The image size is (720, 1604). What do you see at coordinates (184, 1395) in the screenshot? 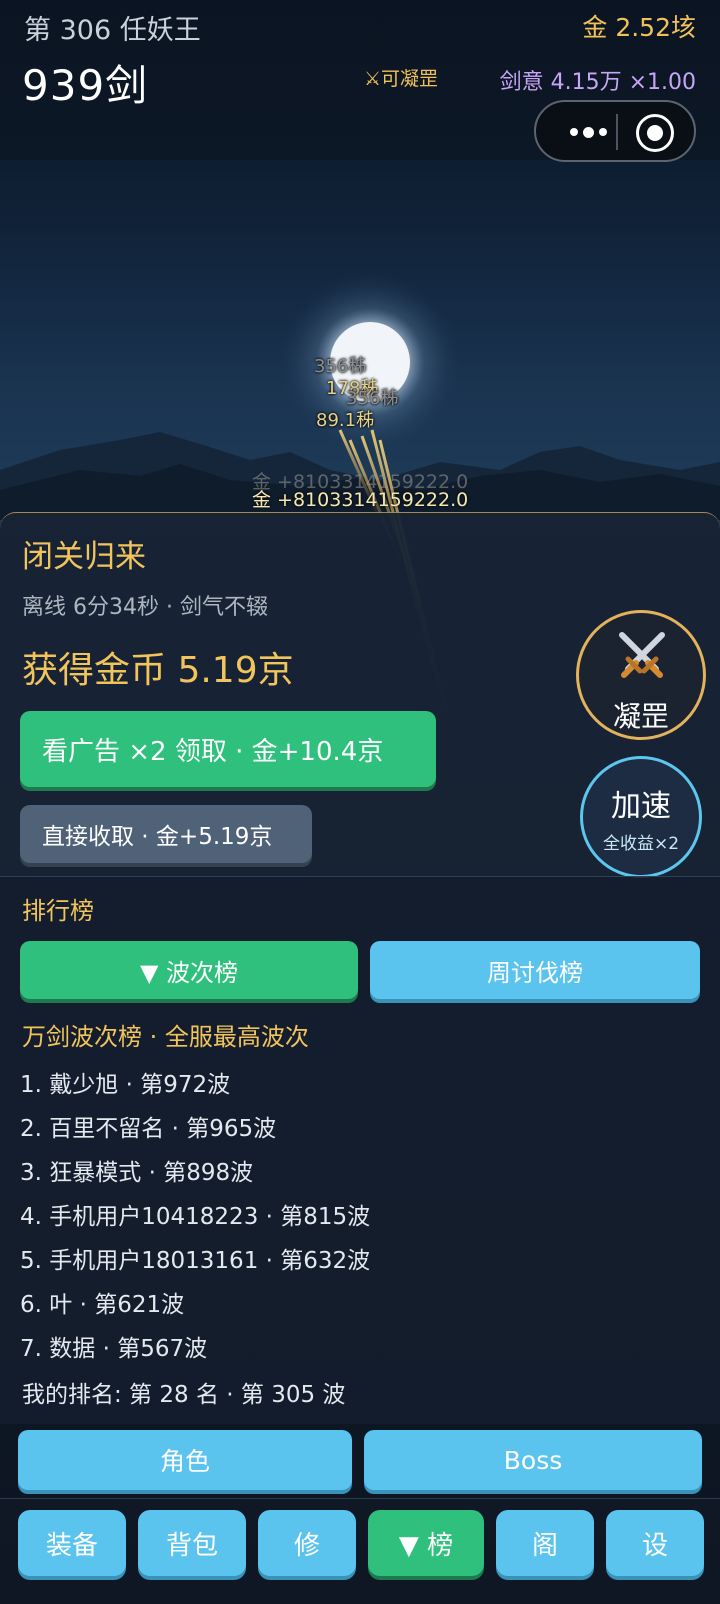
I see `my-rank: 我的排名: 第 28 名 · 第 305 波` at bounding box center [184, 1395].